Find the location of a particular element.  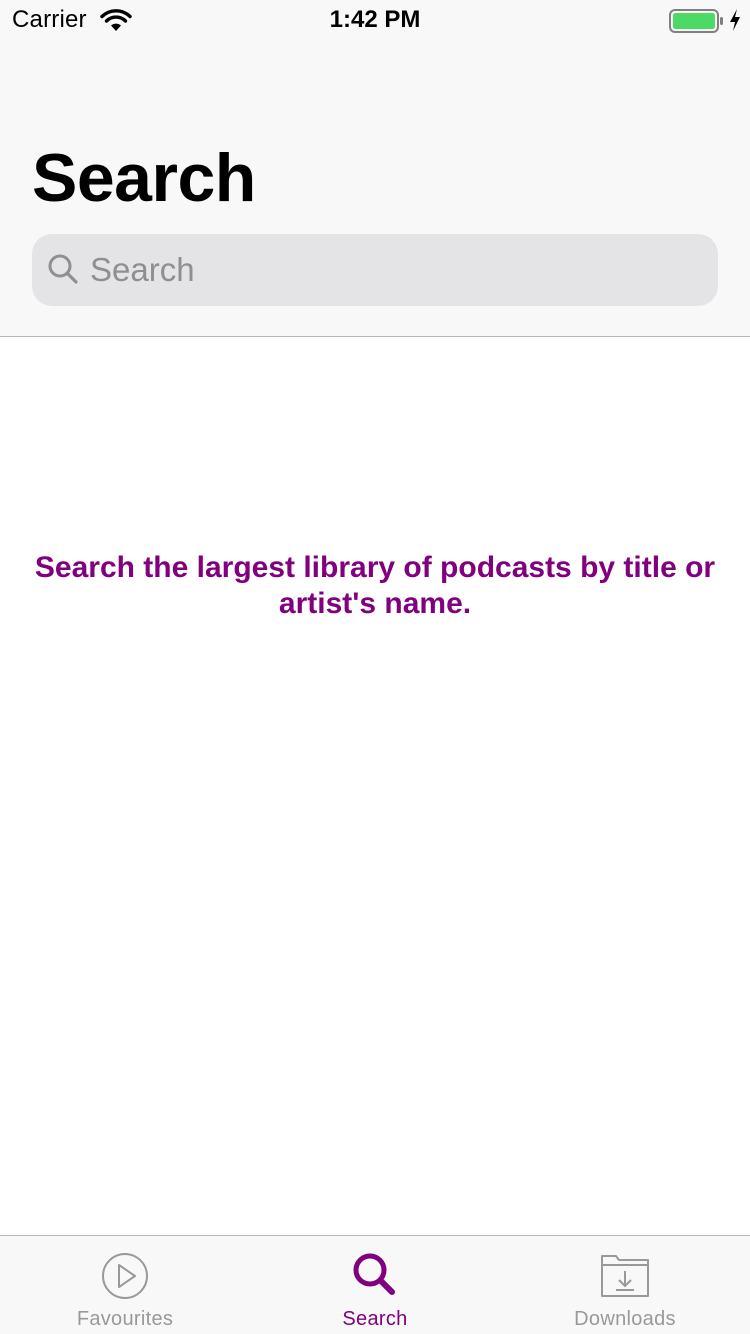

tab-downloads: Downloads is located at coordinates (625, 1285).